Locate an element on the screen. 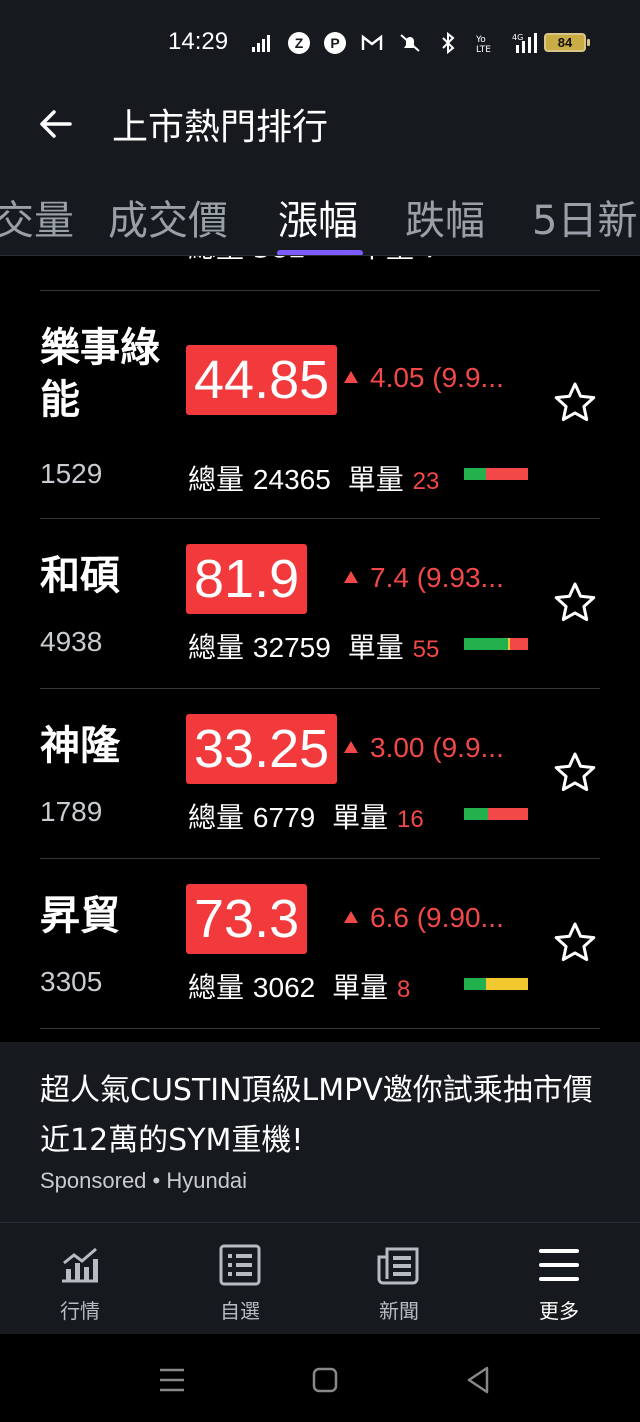  system-nav-bar is located at coordinates (320, 1378).